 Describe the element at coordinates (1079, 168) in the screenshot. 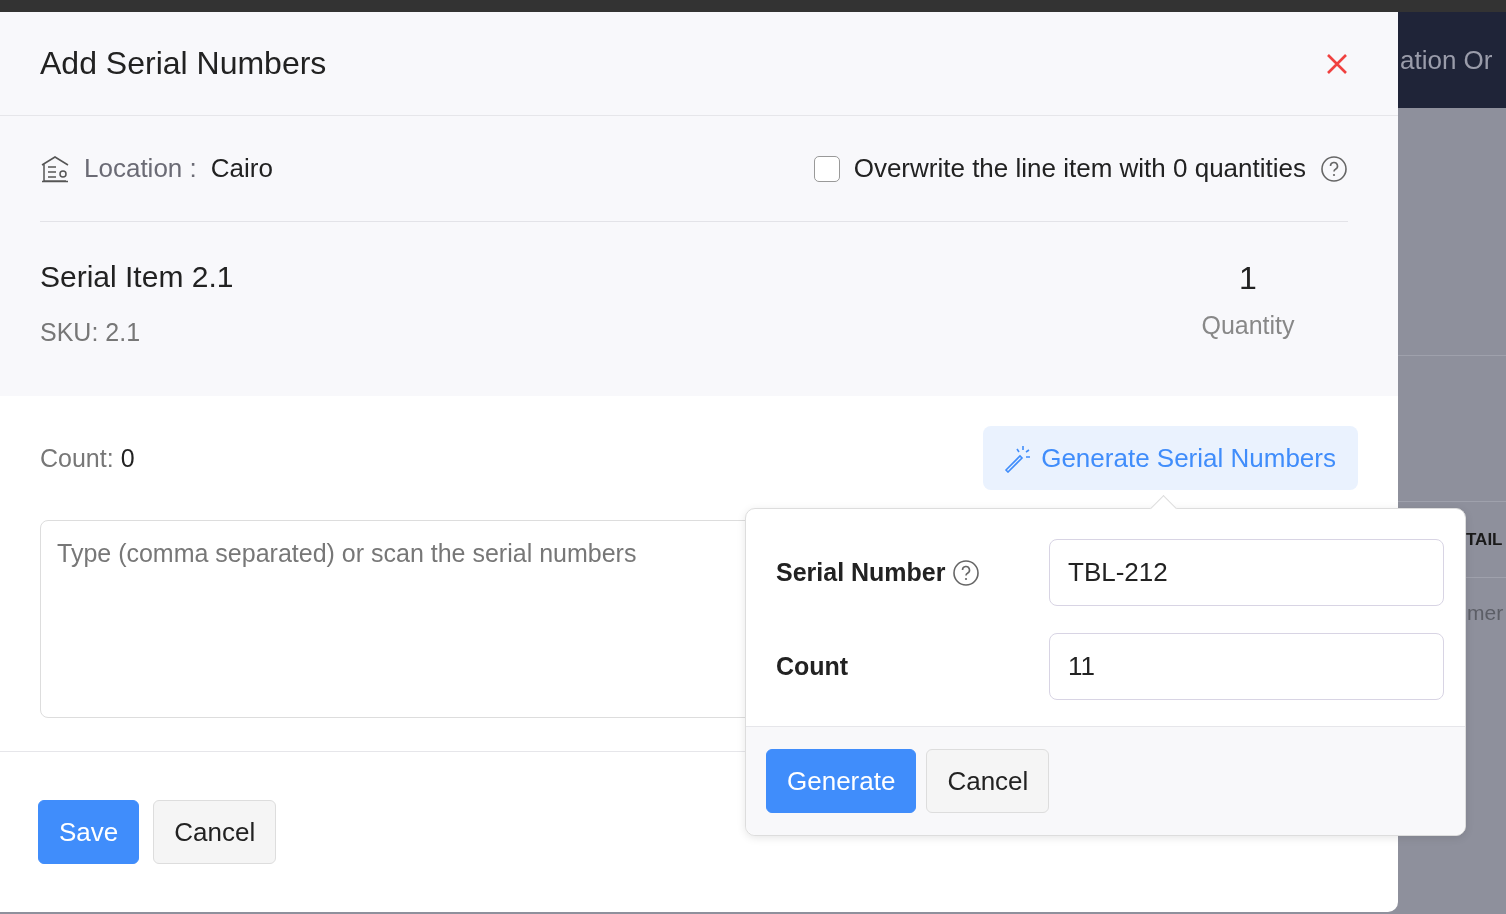

I see `overwrite-label: Overwrite the line item with 0 quantities` at that location.